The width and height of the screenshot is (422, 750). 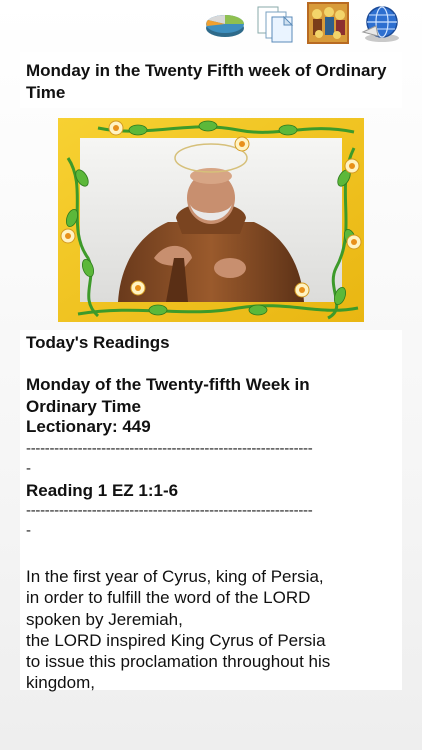 What do you see at coordinates (176, 640) in the screenshot?
I see `reading-body-line: the LORD inspired King Cyrus of Persia` at bounding box center [176, 640].